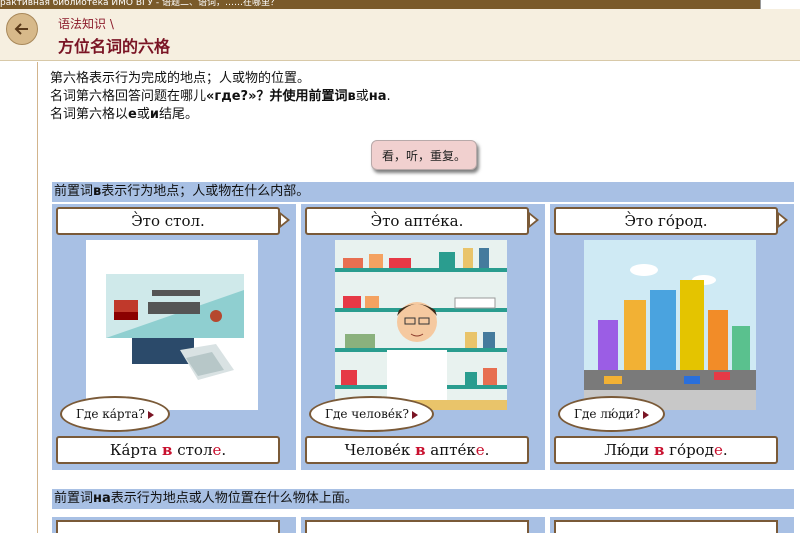 The image size is (800, 533). I want to click on breadcrumb: 语法知识 \, so click(86, 23).